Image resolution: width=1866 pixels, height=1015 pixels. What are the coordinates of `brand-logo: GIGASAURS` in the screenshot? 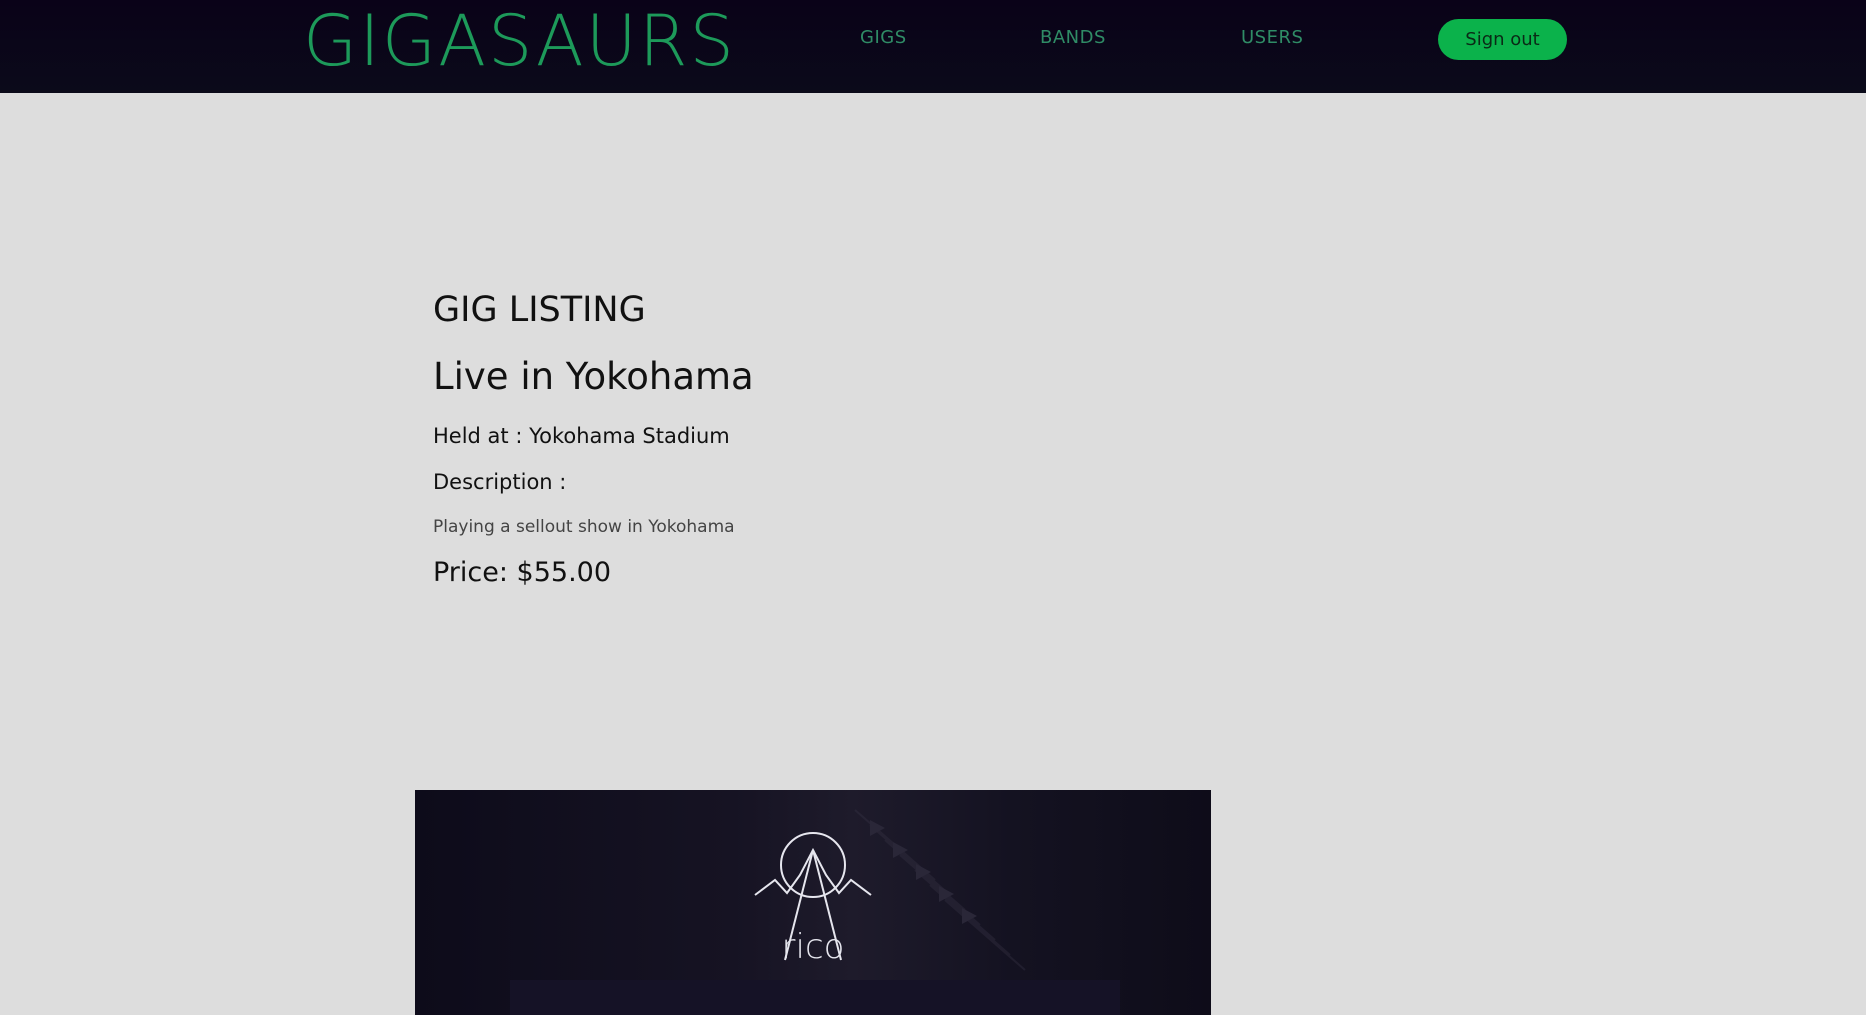 It's located at (519, 41).